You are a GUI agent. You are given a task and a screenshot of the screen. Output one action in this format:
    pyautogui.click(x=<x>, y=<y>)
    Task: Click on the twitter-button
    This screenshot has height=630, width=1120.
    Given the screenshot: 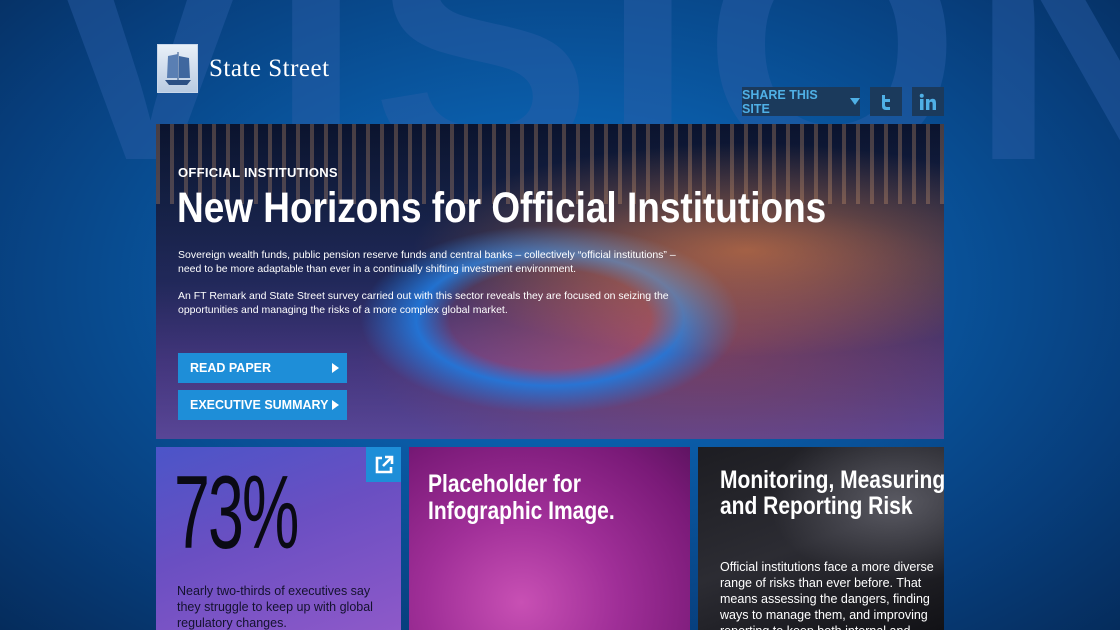 What is the action you would take?
    pyautogui.click(x=886, y=101)
    